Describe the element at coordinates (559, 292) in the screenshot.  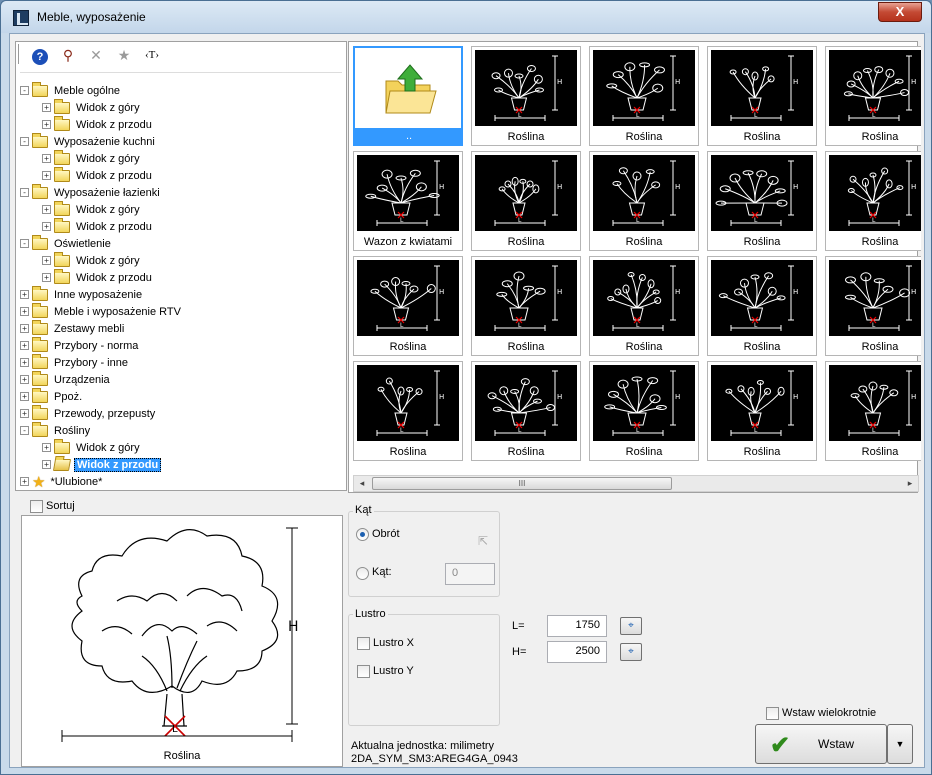
I see `svg-text: H` at that location.